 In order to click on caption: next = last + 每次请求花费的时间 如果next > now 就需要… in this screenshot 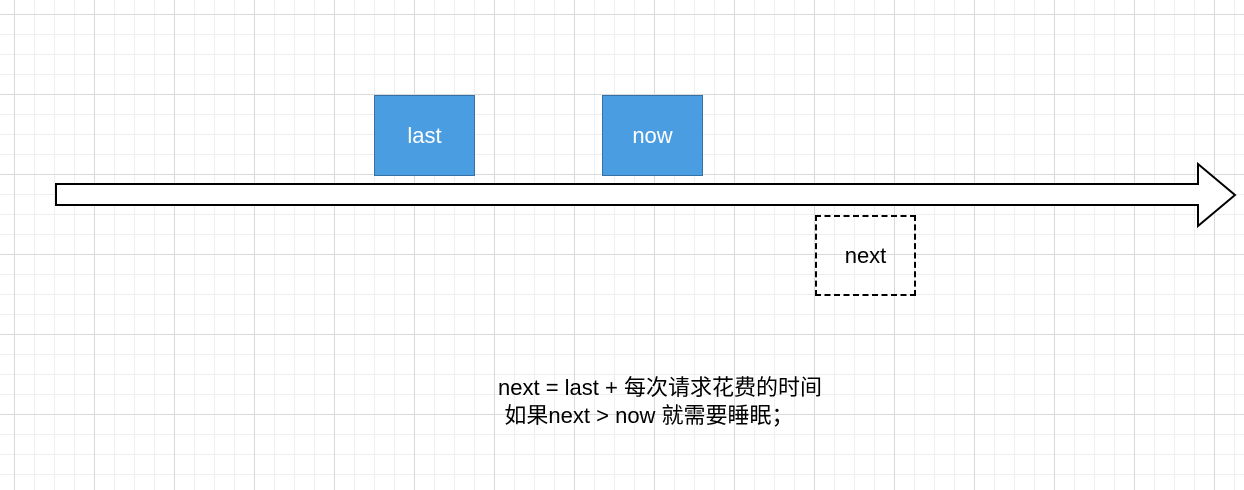, I will do `click(660, 402)`.